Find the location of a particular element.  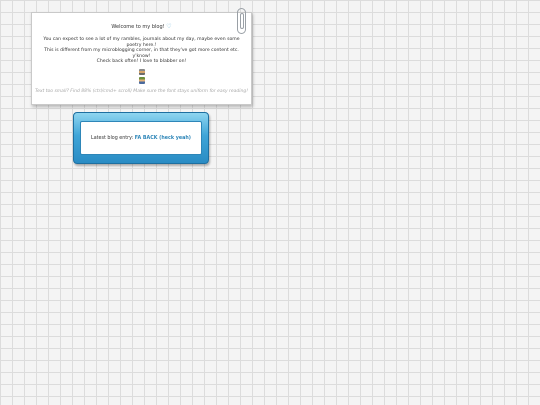

heart-icon: ♡ is located at coordinates (169, 26).